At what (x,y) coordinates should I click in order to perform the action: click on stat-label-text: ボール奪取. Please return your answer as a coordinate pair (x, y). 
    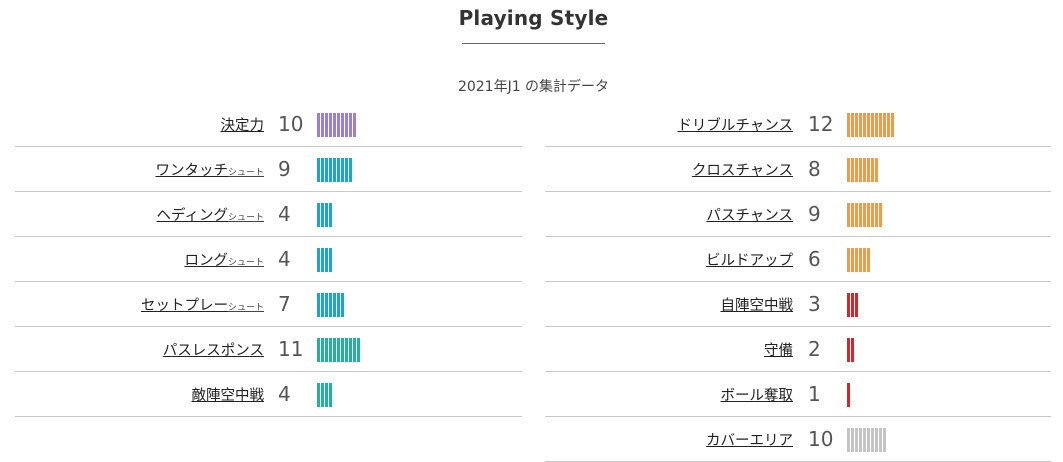
    Looking at the image, I should click on (757, 396).